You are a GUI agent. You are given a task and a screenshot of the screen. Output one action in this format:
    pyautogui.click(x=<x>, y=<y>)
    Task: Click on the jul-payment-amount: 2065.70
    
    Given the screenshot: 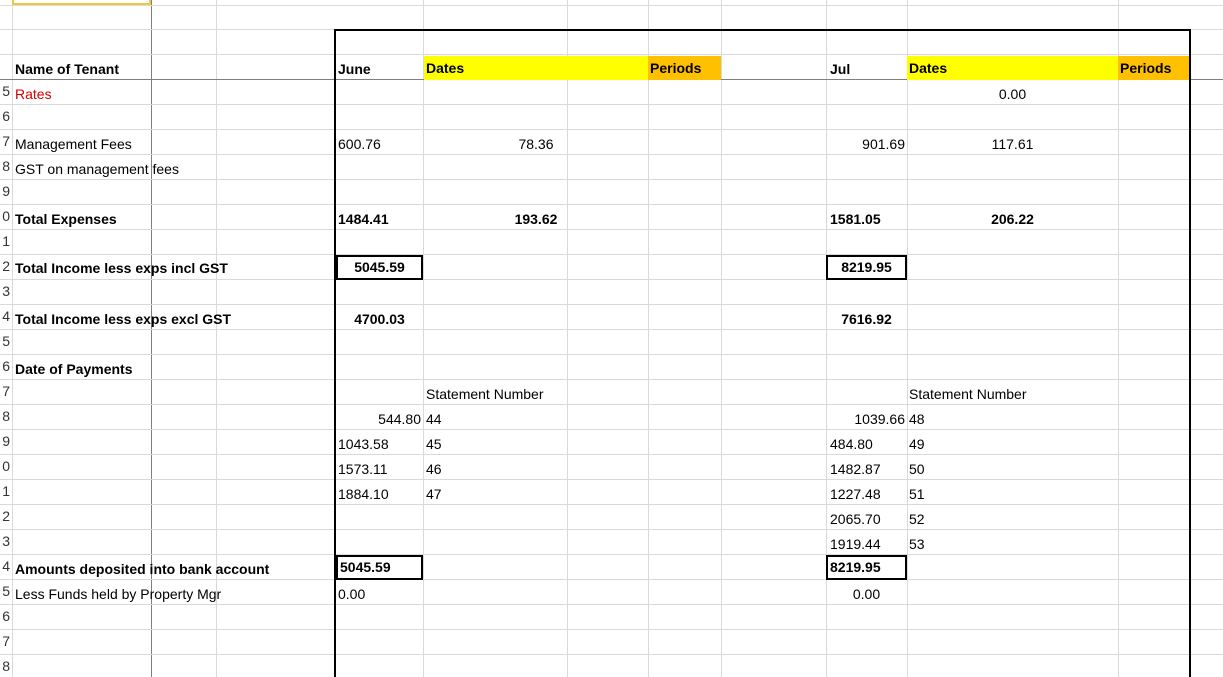 What is the action you would take?
    pyautogui.click(x=867, y=519)
    